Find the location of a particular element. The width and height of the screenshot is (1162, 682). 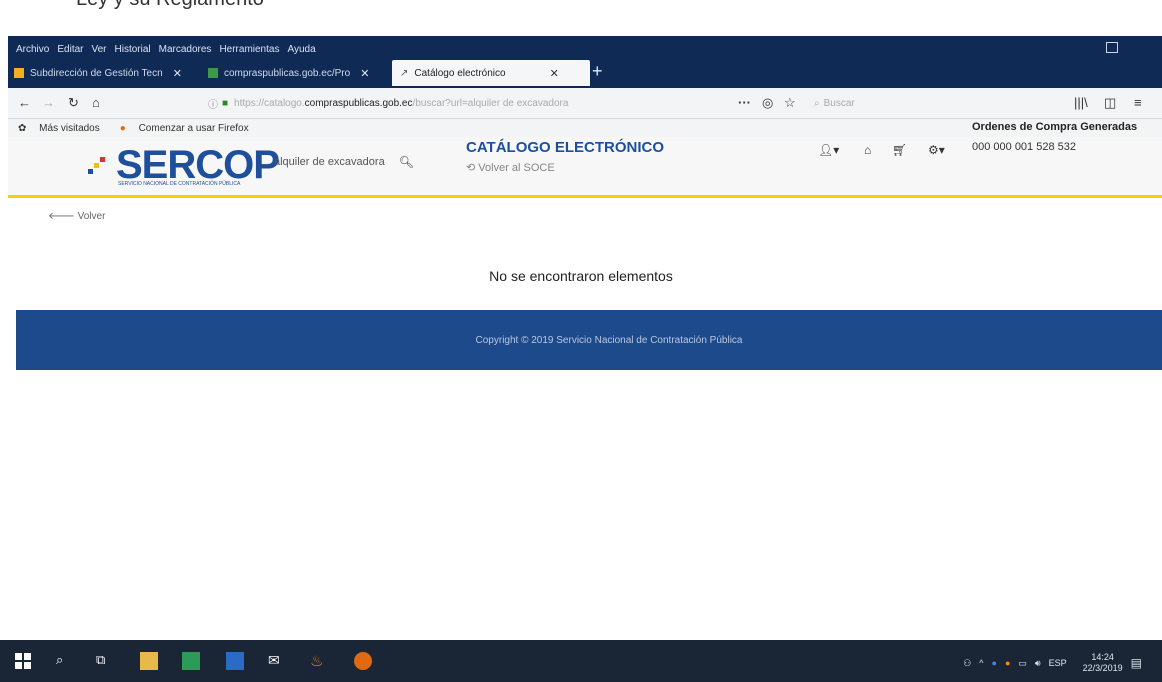

menu-hamburger-icon: ≡ is located at coordinates (1138, 102).